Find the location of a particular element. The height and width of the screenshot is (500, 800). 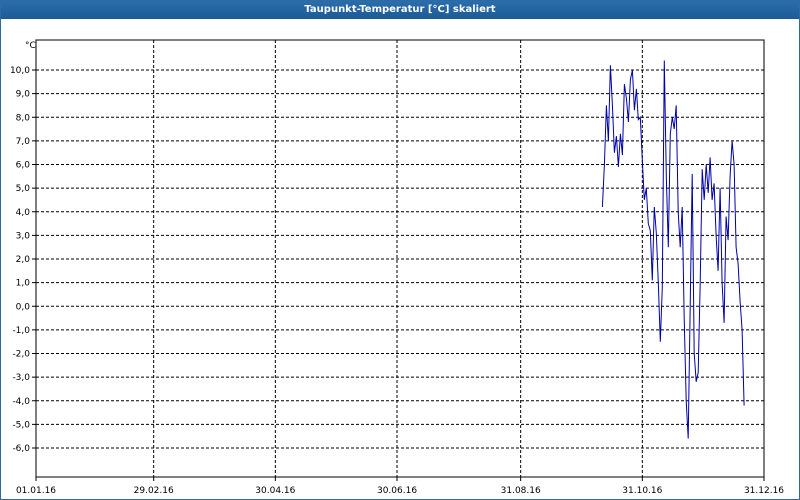

y-tick-label: -2,0 is located at coordinates (21, 355).